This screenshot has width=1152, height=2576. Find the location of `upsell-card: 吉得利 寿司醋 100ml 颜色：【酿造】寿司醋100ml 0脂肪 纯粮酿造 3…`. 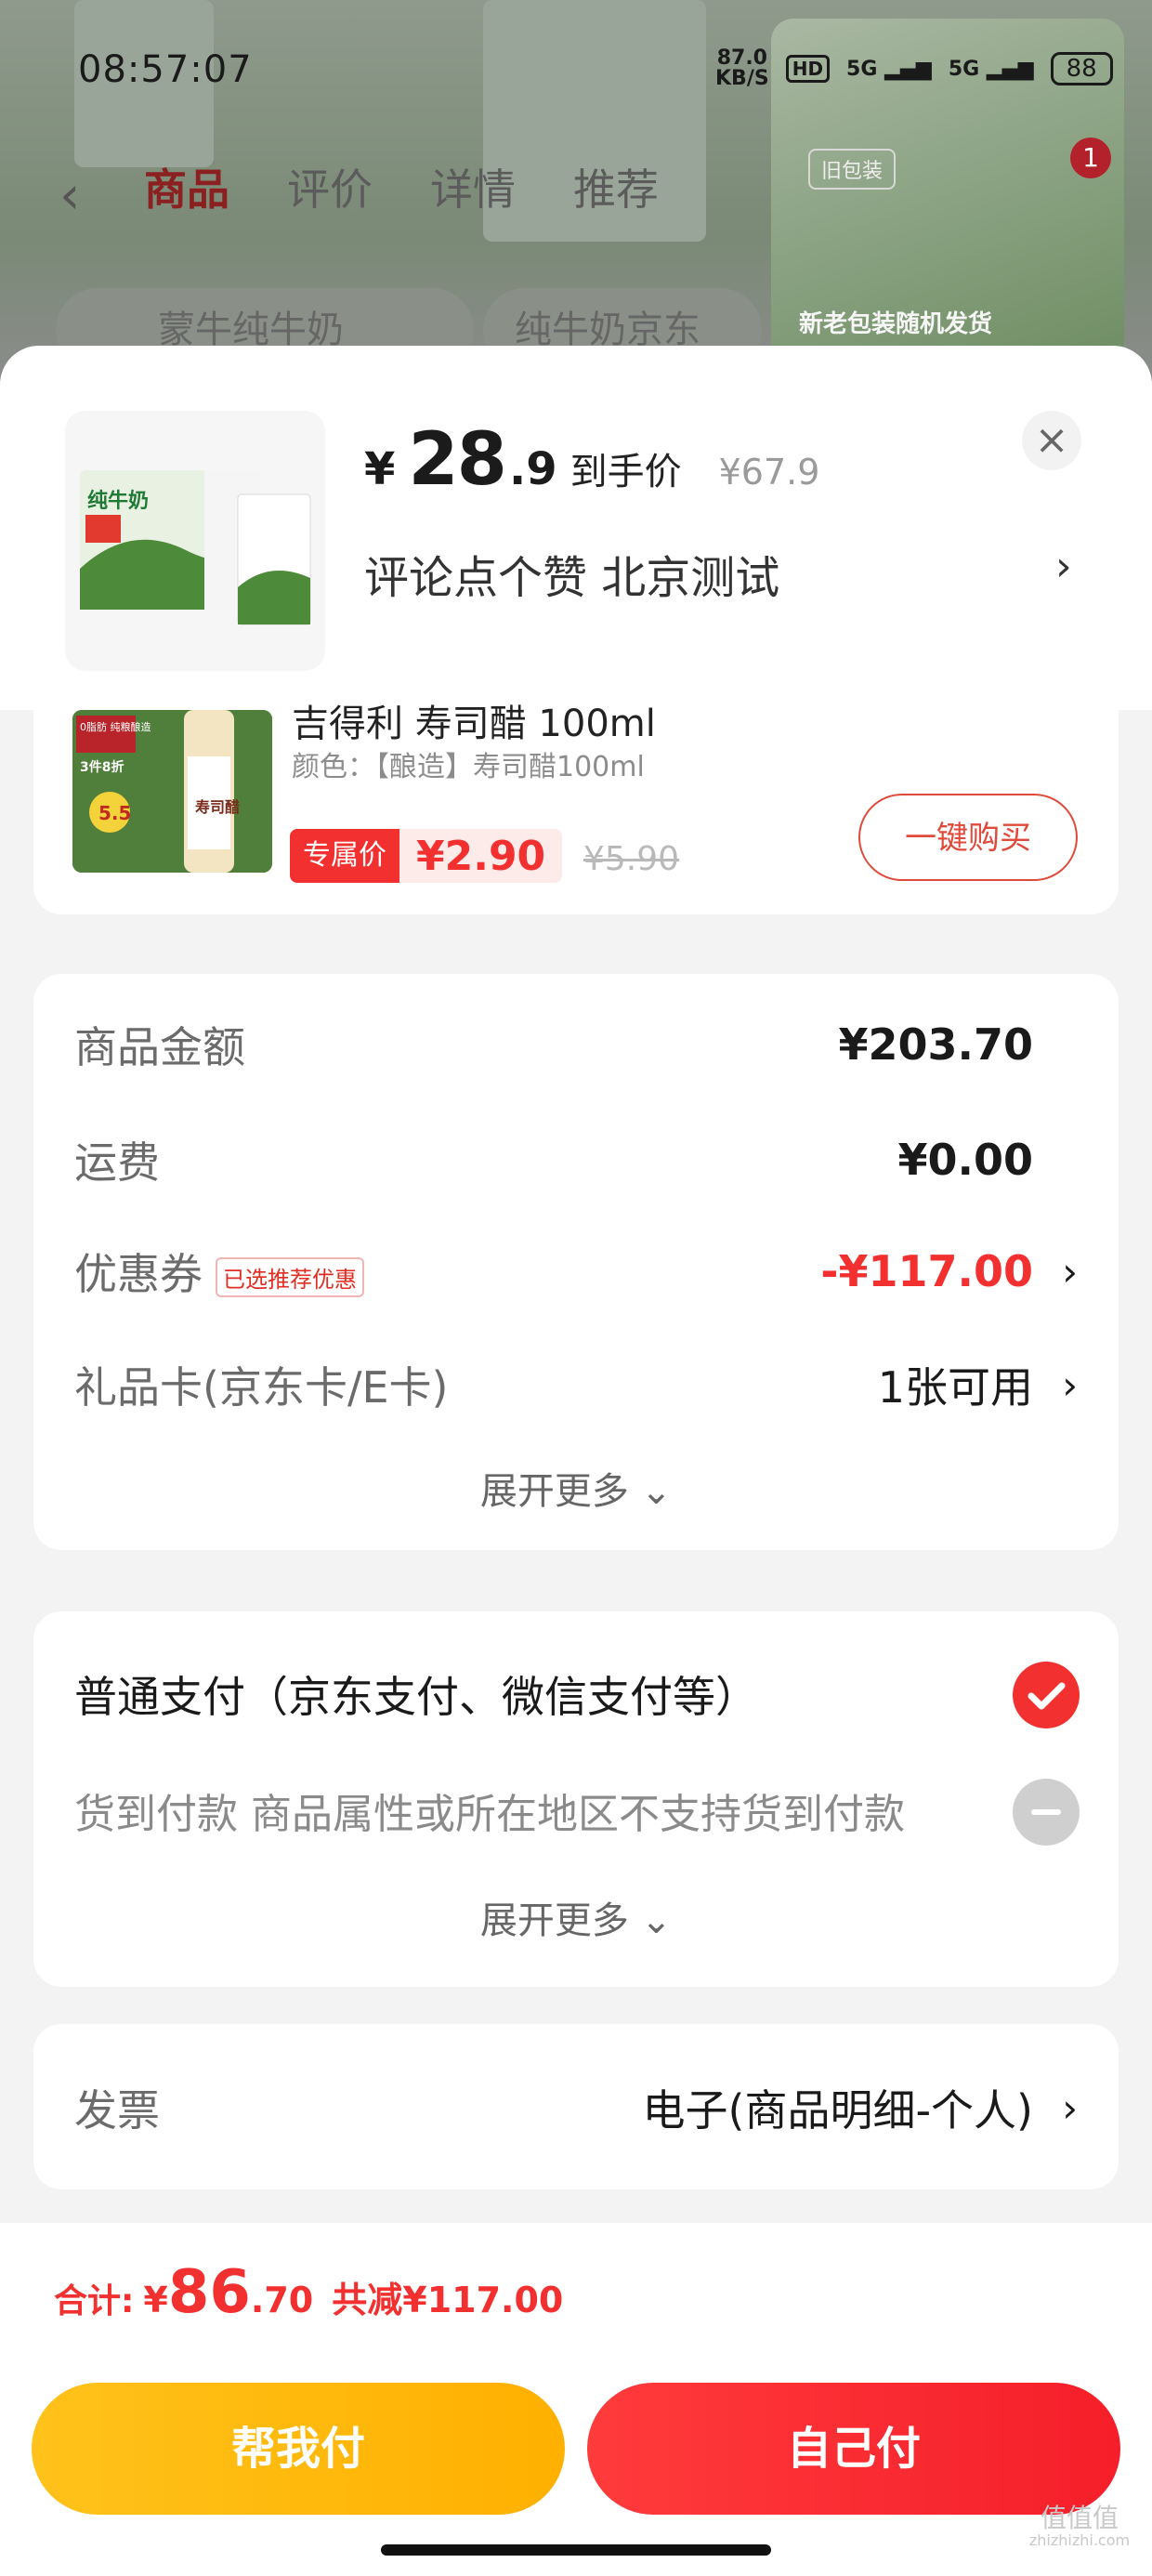

upsell-card: 吉得利 寿司醋 100ml 颜色：【酿造】寿司醋100ml 0脂肪 纯粮酿造 3… is located at coordinates (576, 808).